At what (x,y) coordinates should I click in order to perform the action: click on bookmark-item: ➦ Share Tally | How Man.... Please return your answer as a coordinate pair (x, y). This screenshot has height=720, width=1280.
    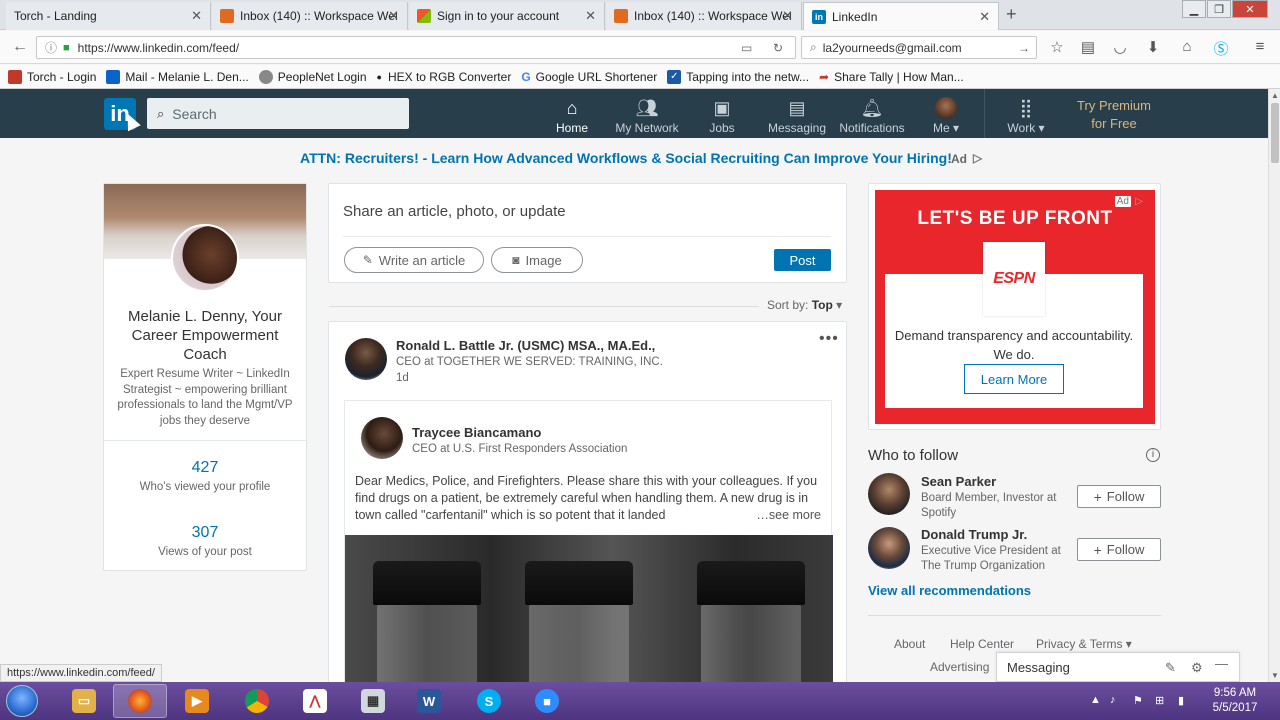
    Looking at the image, I should click on (891, 77).